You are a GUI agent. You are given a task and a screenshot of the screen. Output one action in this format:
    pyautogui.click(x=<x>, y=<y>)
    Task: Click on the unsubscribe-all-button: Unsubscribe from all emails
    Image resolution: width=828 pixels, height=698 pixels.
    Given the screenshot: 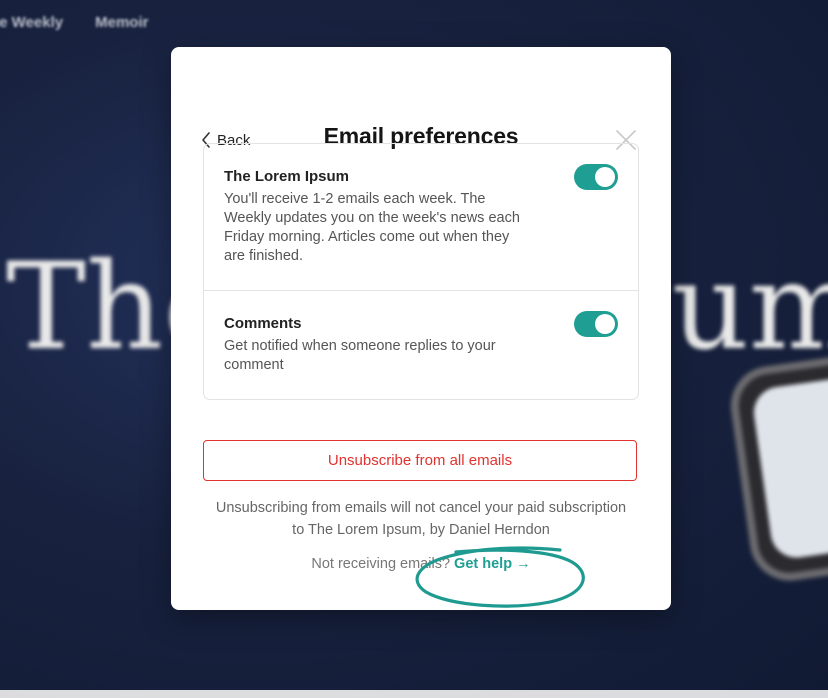 What is the action you would take?
    pyautogui.click(x=420, y=460)
    